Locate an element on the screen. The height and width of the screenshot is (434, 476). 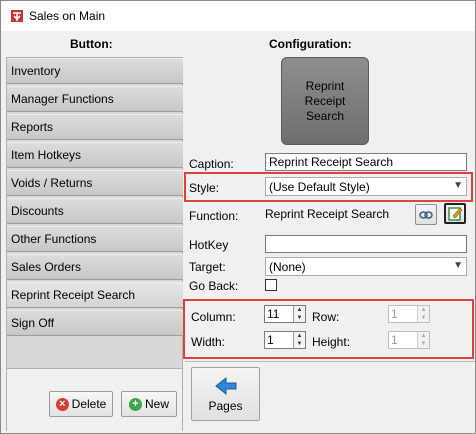
divider is located at coordinates (330, 361).